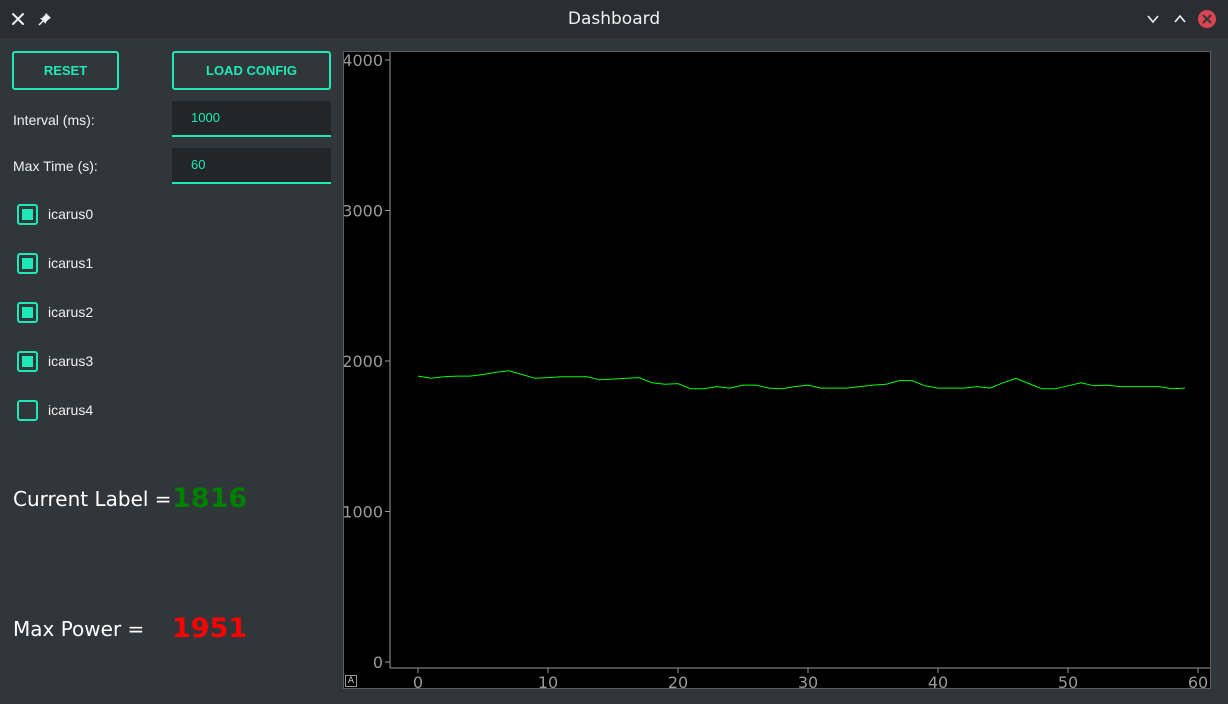 The height and width of the screenshot is (704, 1228). What do you see at coordinates (801, 380) in the screenshot?
I see `series-line` at bounding box center [801, 380].